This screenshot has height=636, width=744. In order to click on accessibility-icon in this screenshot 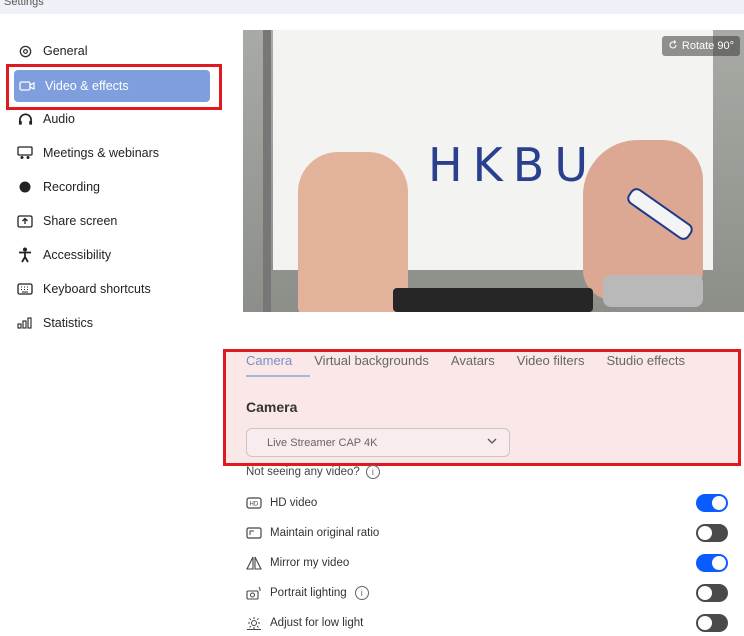, I will do `click(25, 255)`.